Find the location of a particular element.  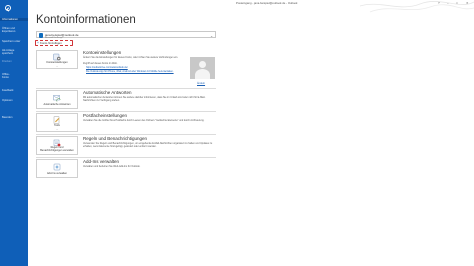

manage-addins-tile: Add-Ins verwalten is located at coordinates (57, 168).